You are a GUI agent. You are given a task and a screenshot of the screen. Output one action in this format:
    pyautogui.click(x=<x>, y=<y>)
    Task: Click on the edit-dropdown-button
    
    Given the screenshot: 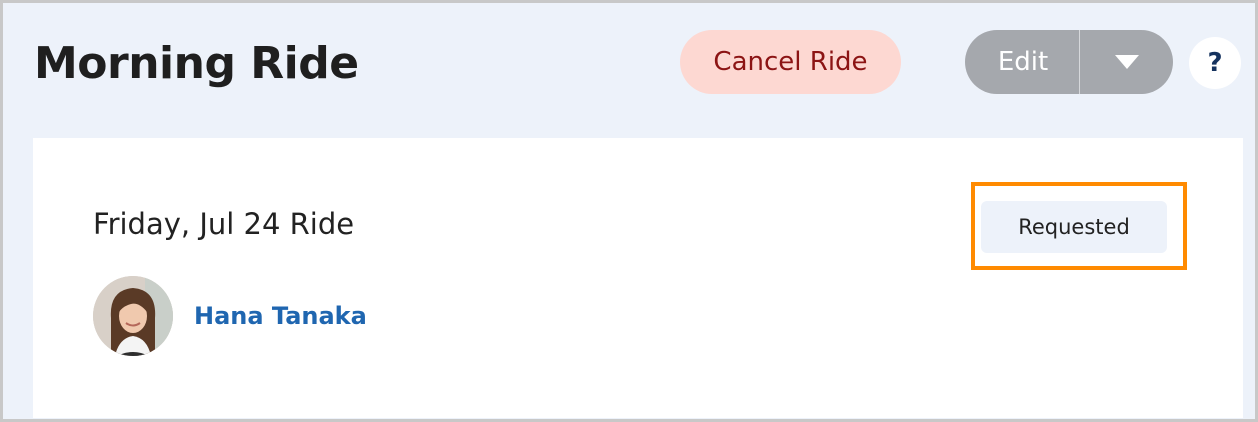 What is the action you would take?
    pyautogui.click(x=1126, y=62)
    